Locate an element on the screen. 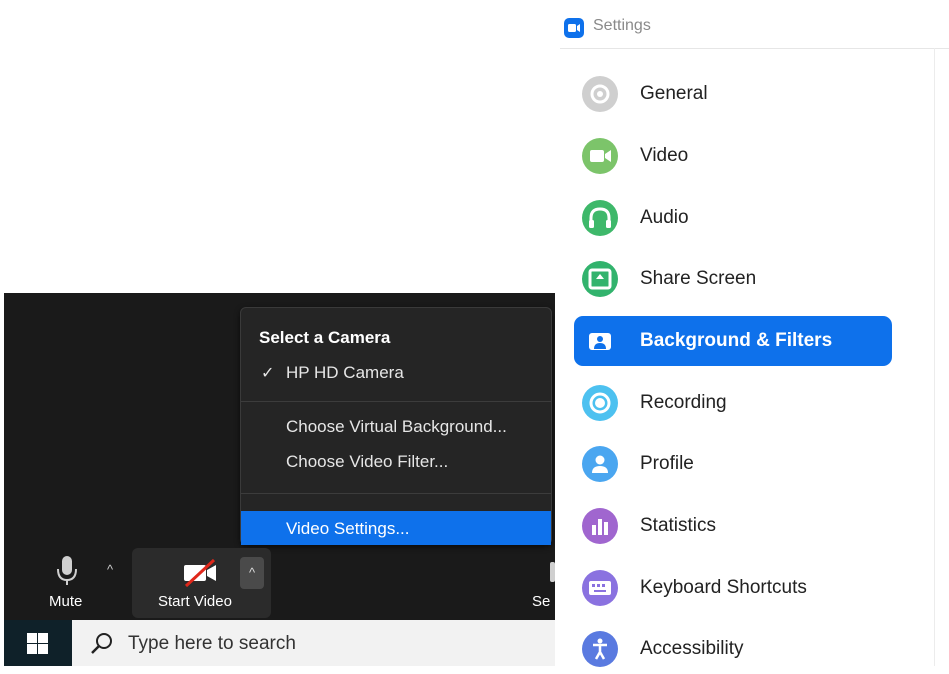 The width and height of the screenshot is (949, 674). nav-item-audio: Audio is located at coordinates (733, 218).